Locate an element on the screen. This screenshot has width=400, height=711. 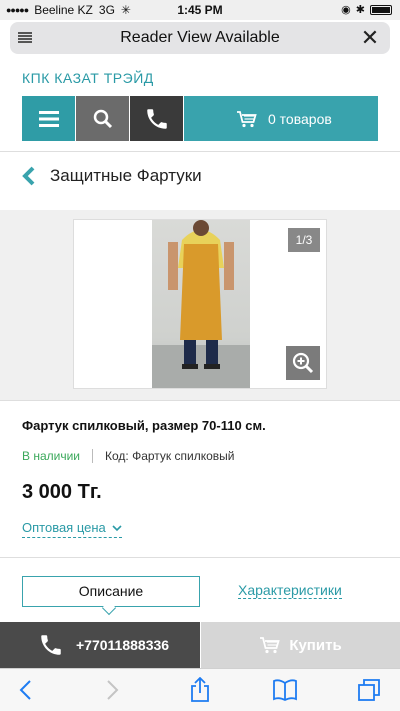
cart-button: 0 товаров is located at coordinates (281, 118).